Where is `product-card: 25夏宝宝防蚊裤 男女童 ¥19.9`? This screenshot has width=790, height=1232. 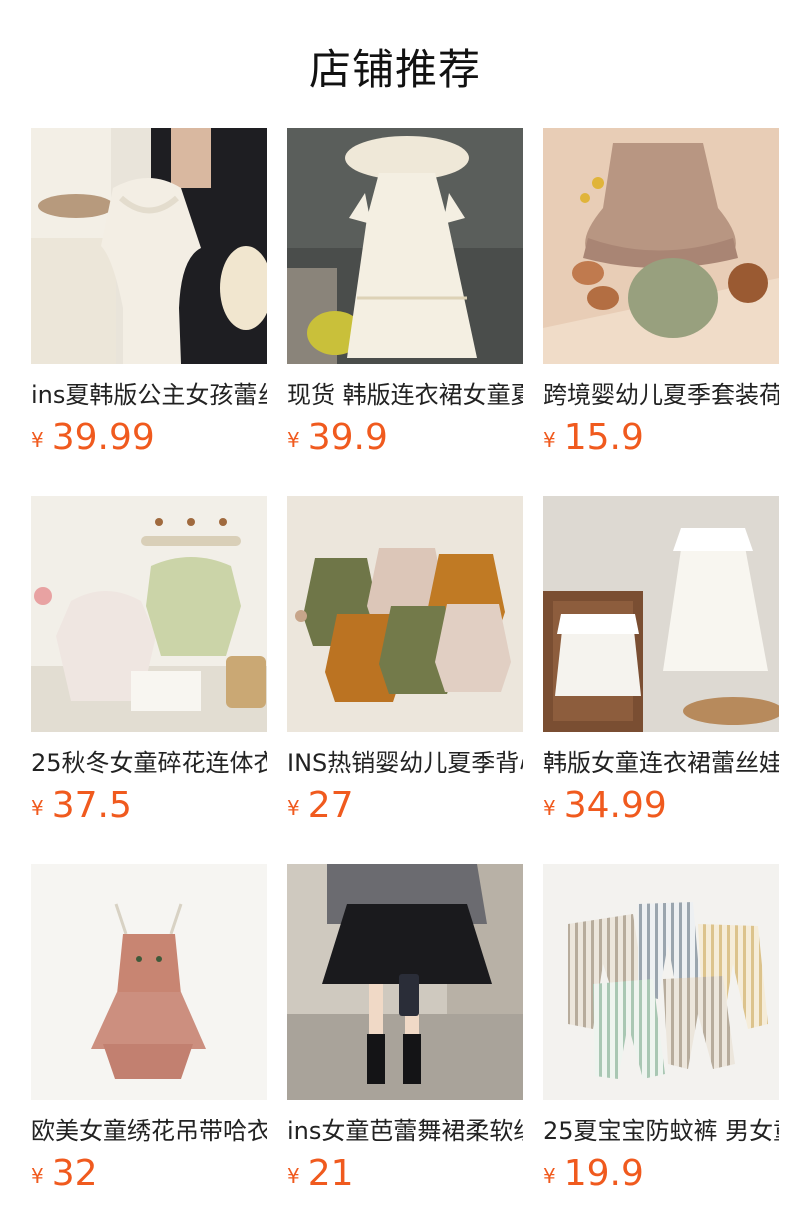
product-card: 25夏宝宝防蚊裤 男女童 ¥19.9 is located at coordinates (661, 1034).